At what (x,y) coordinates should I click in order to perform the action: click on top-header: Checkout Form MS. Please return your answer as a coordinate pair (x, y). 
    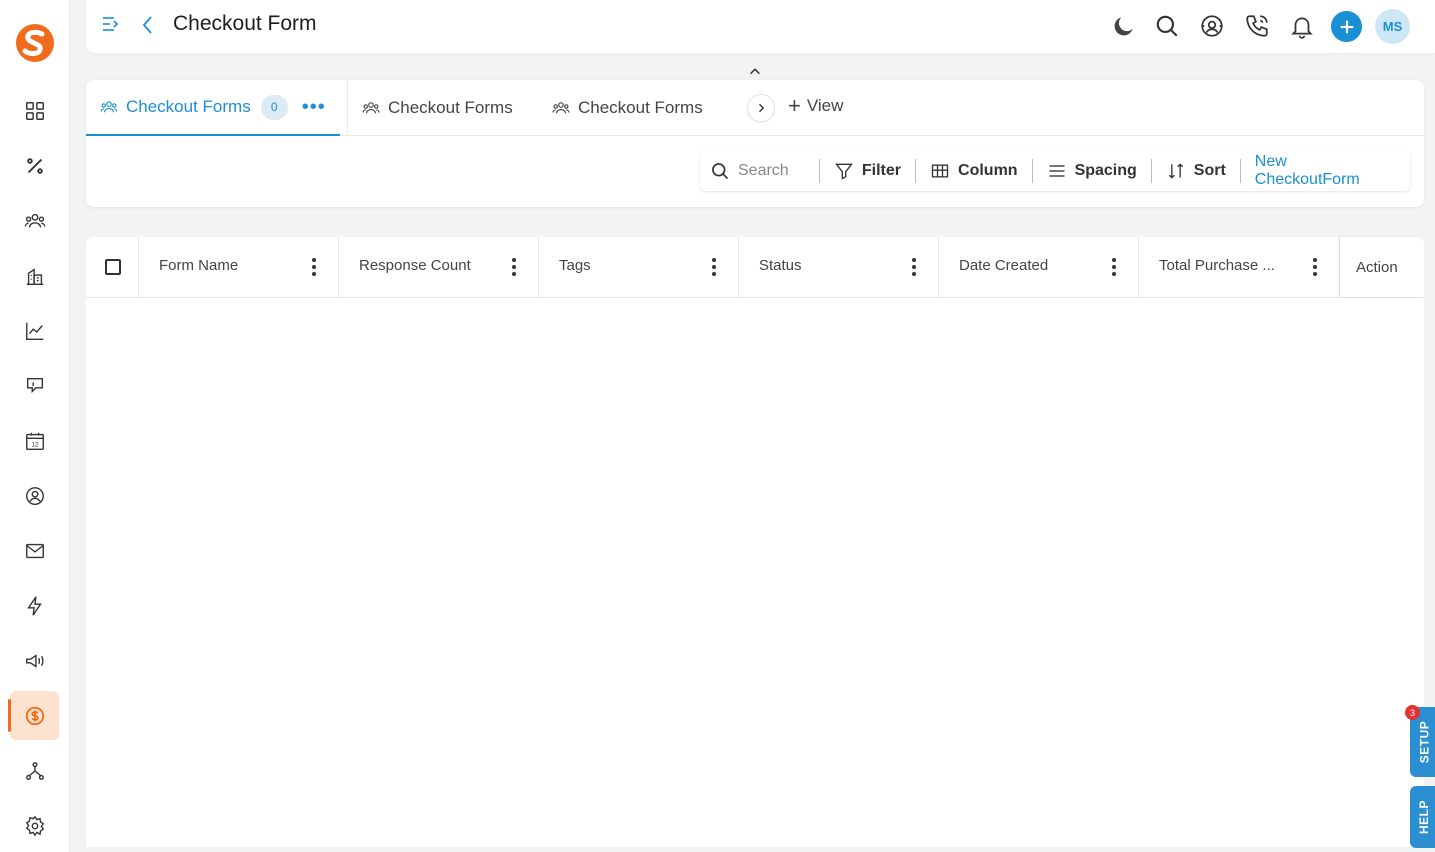
    Looking at the image, I should click on (760, 26).